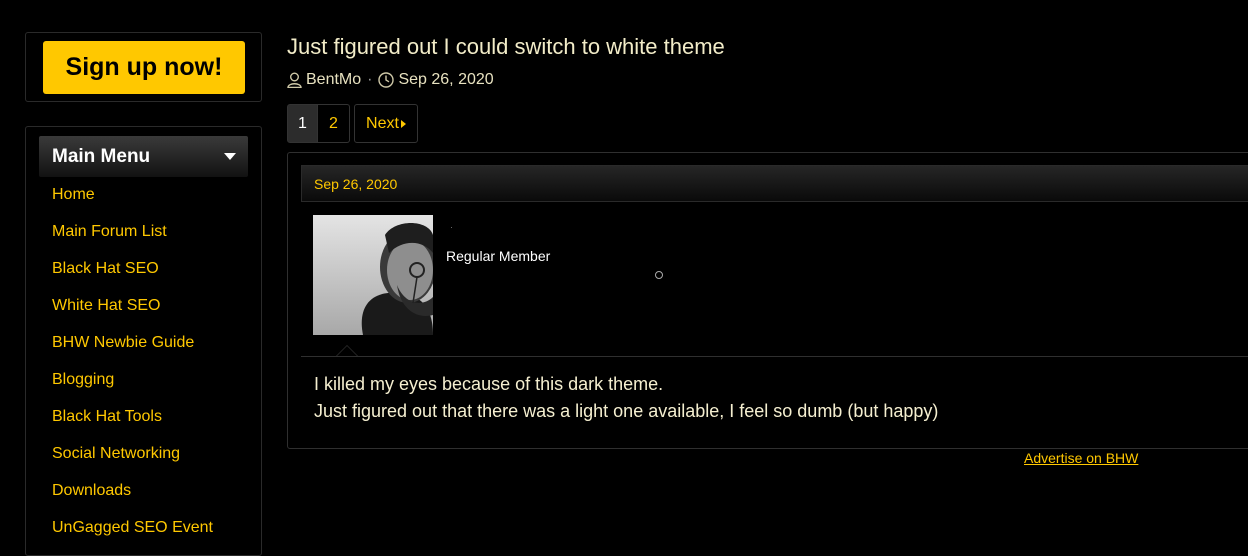 The image size is (1248, 556). What do you see at coordinates (382, 123) in the screenshot?
I see `next-page-label: Next` at bounding box center [382, 123].